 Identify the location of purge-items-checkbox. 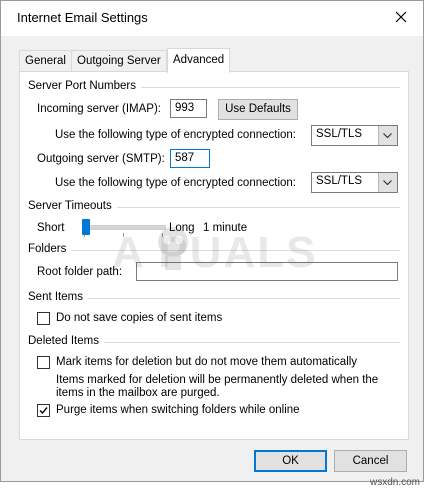
(43, 410).